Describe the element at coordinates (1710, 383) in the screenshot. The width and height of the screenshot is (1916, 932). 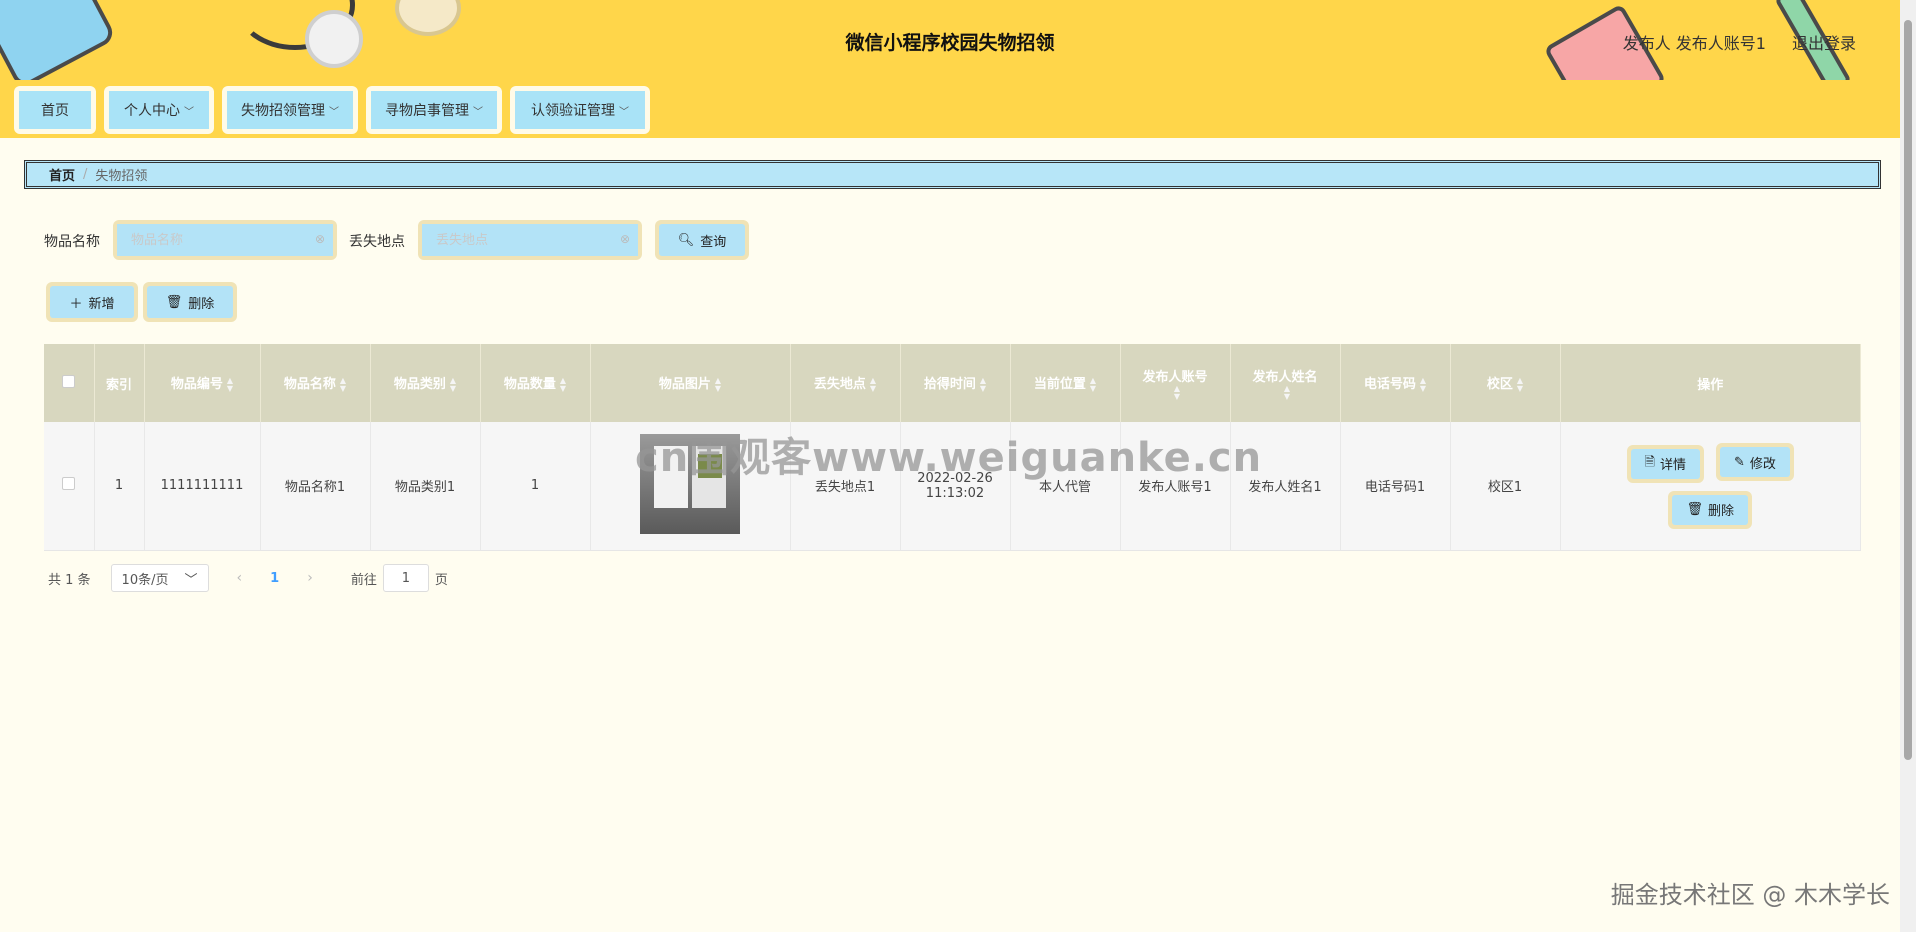
I see `column-header: 操作` at that location.